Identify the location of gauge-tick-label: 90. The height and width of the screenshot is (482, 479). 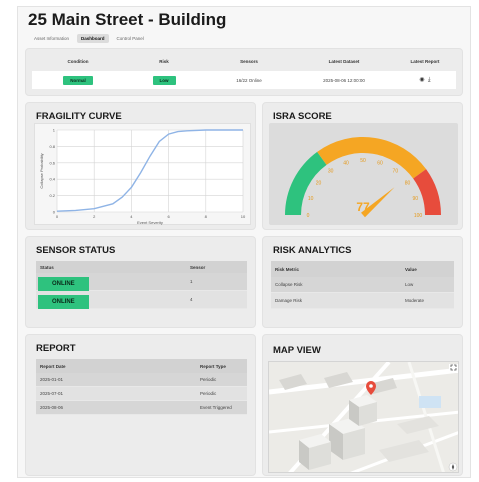
(416, 199).